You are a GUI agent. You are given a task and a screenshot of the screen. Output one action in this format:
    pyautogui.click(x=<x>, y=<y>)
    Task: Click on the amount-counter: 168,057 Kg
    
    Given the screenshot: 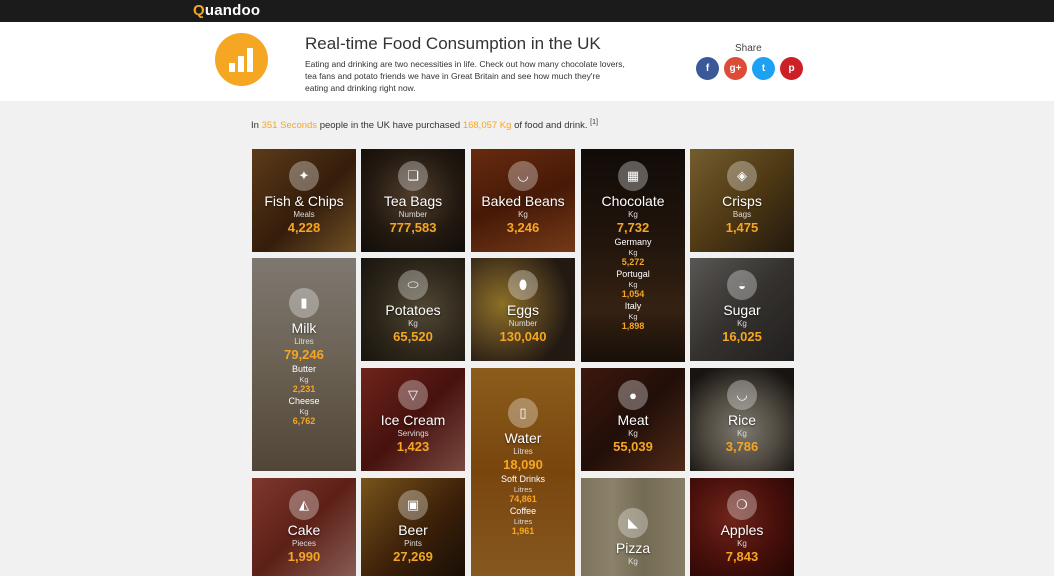 What is the action you would take?
    pyautogui.click(x=487, y=126)
    